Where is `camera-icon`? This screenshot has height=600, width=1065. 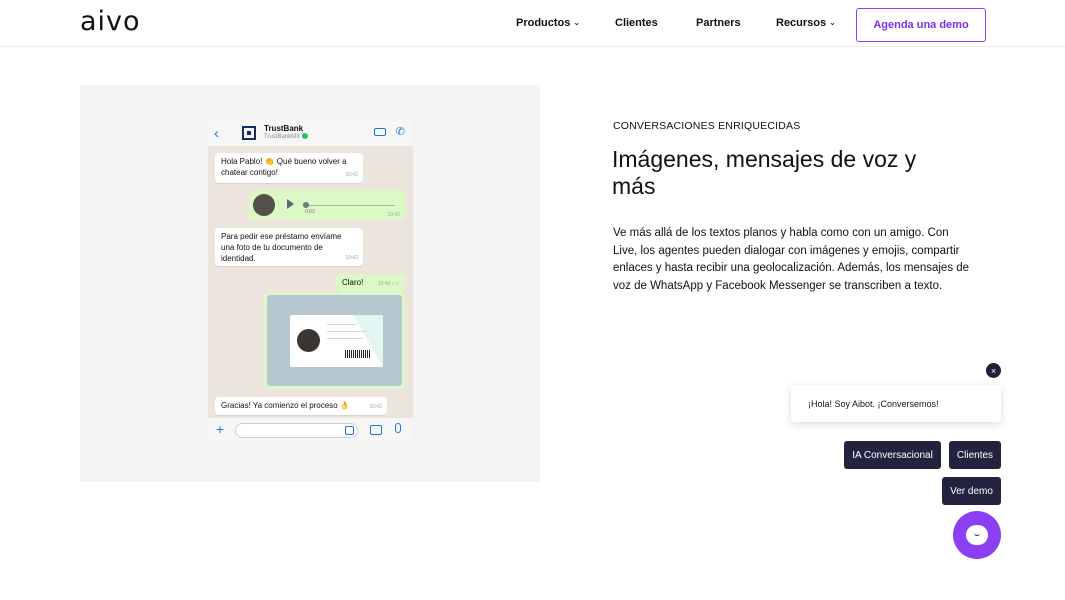 camera-icon is located at coordinates (376, 430).